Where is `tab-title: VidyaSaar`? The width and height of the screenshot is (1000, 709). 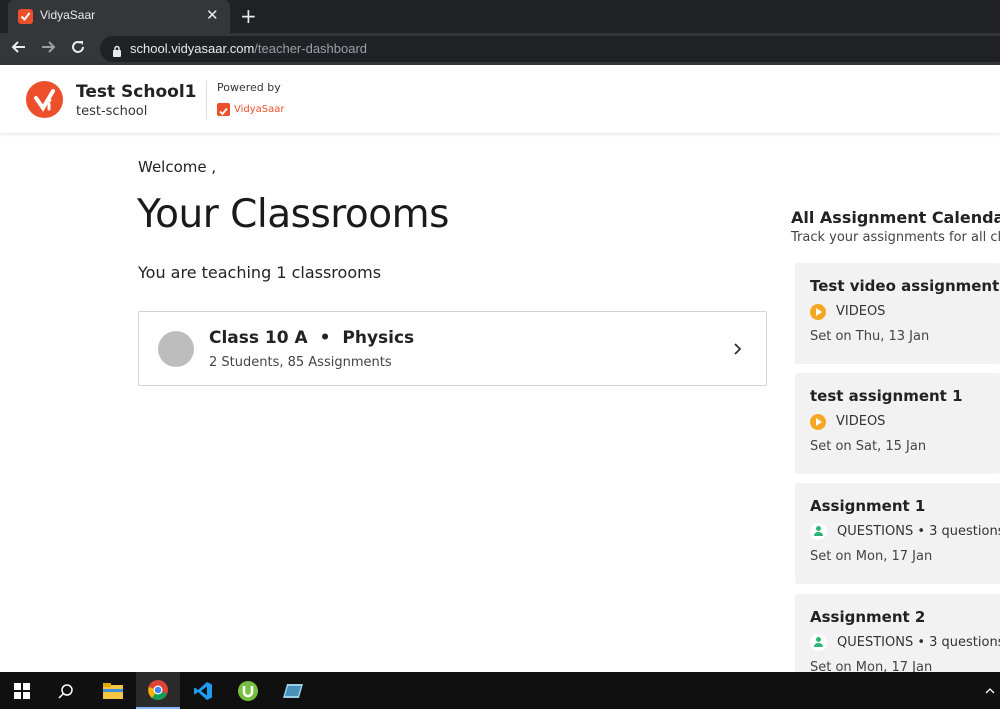
tab-title: VidyaSaar is located at coordinates (68, 15).